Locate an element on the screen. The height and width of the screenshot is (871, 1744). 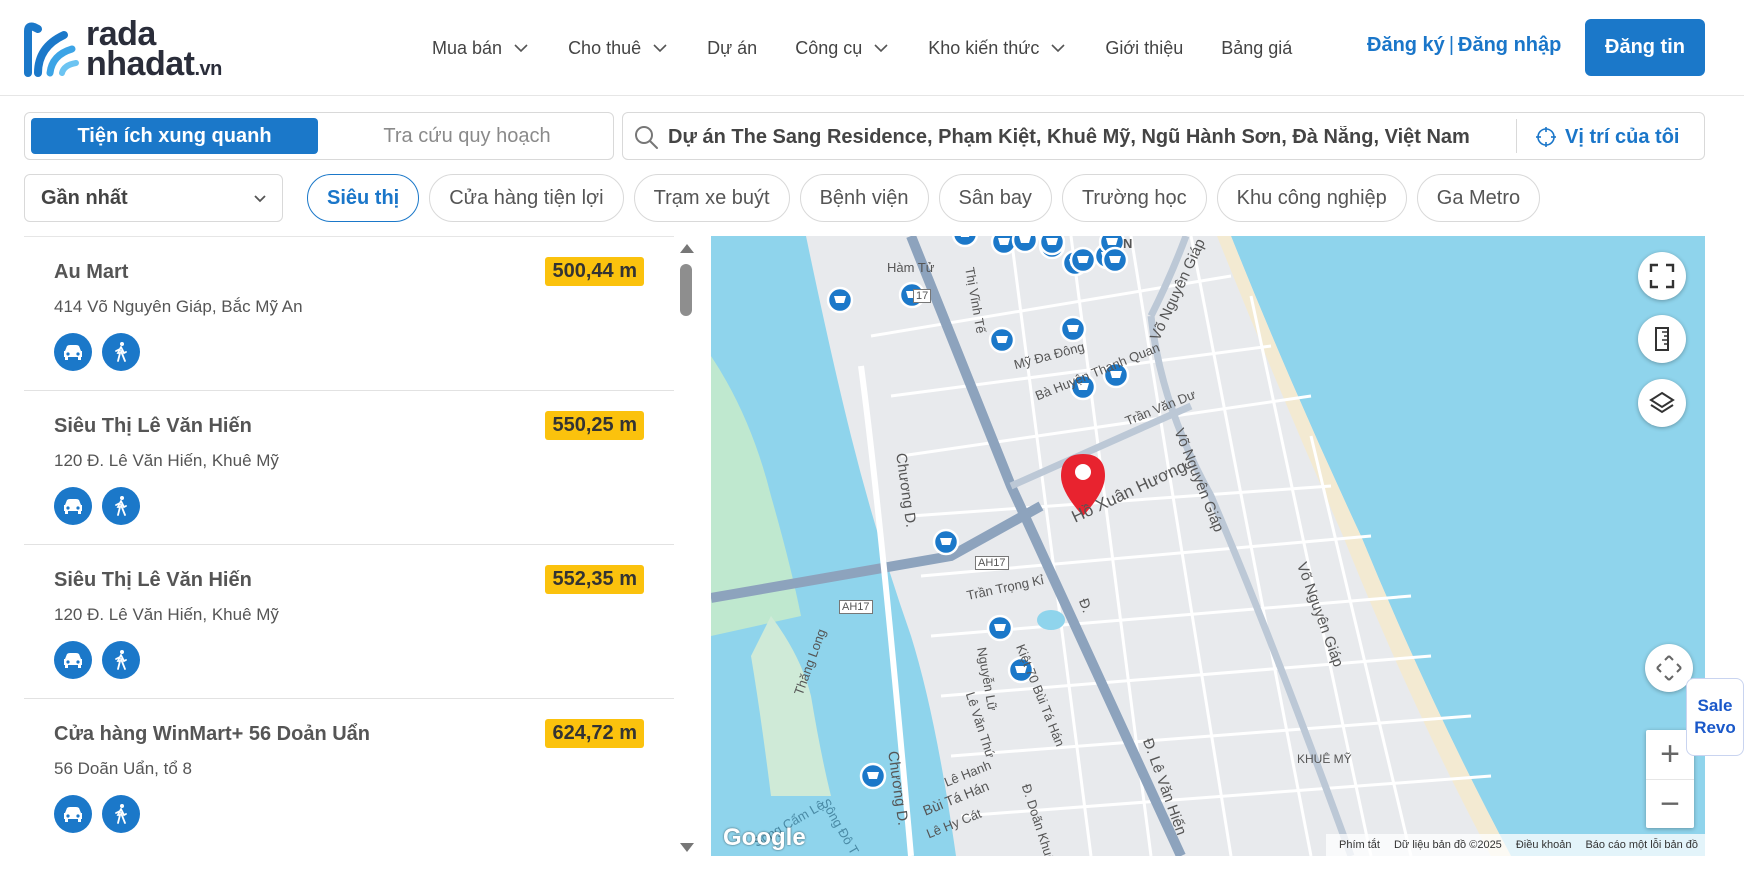
logo-tld: .vn is located at coordinates (208, 69).